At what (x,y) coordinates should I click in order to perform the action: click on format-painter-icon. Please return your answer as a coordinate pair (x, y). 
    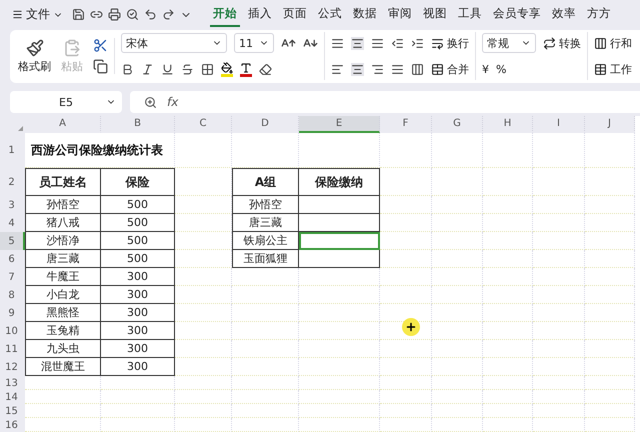
    Looking at the image, I should click on (35, 47).